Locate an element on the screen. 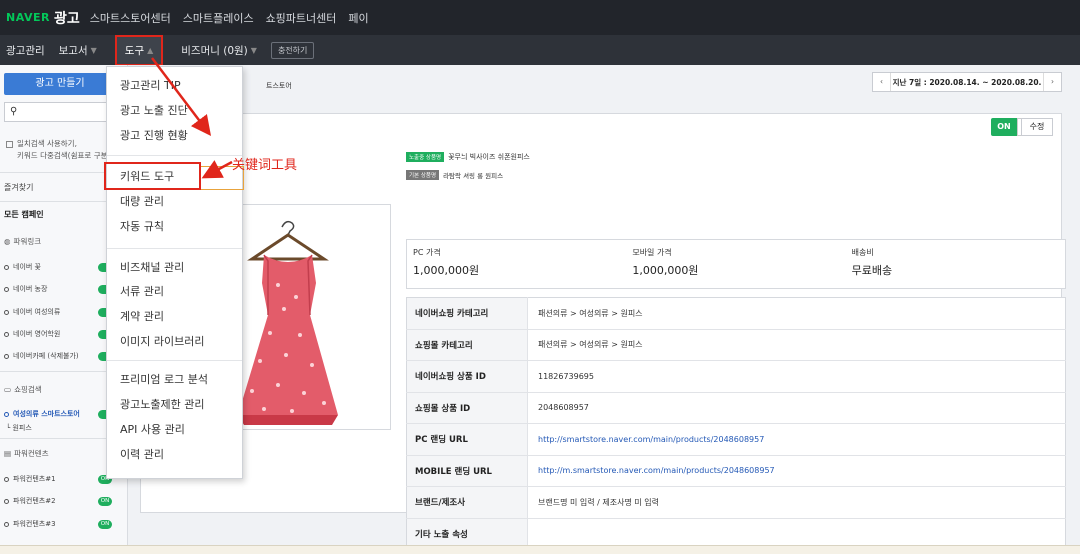  charge-button: 충전하기 is located at coordinates (292, 50).